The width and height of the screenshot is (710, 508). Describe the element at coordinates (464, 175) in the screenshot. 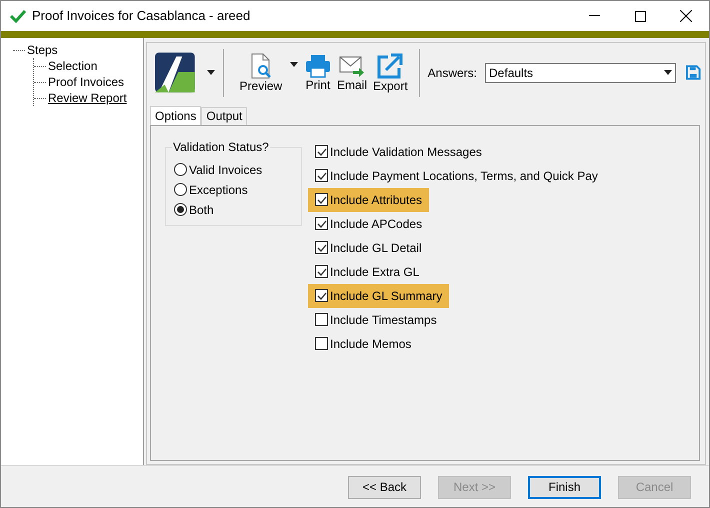

I see `checkbox-label: Include Payment Locations, Terms, and Quick Pay` at that location.